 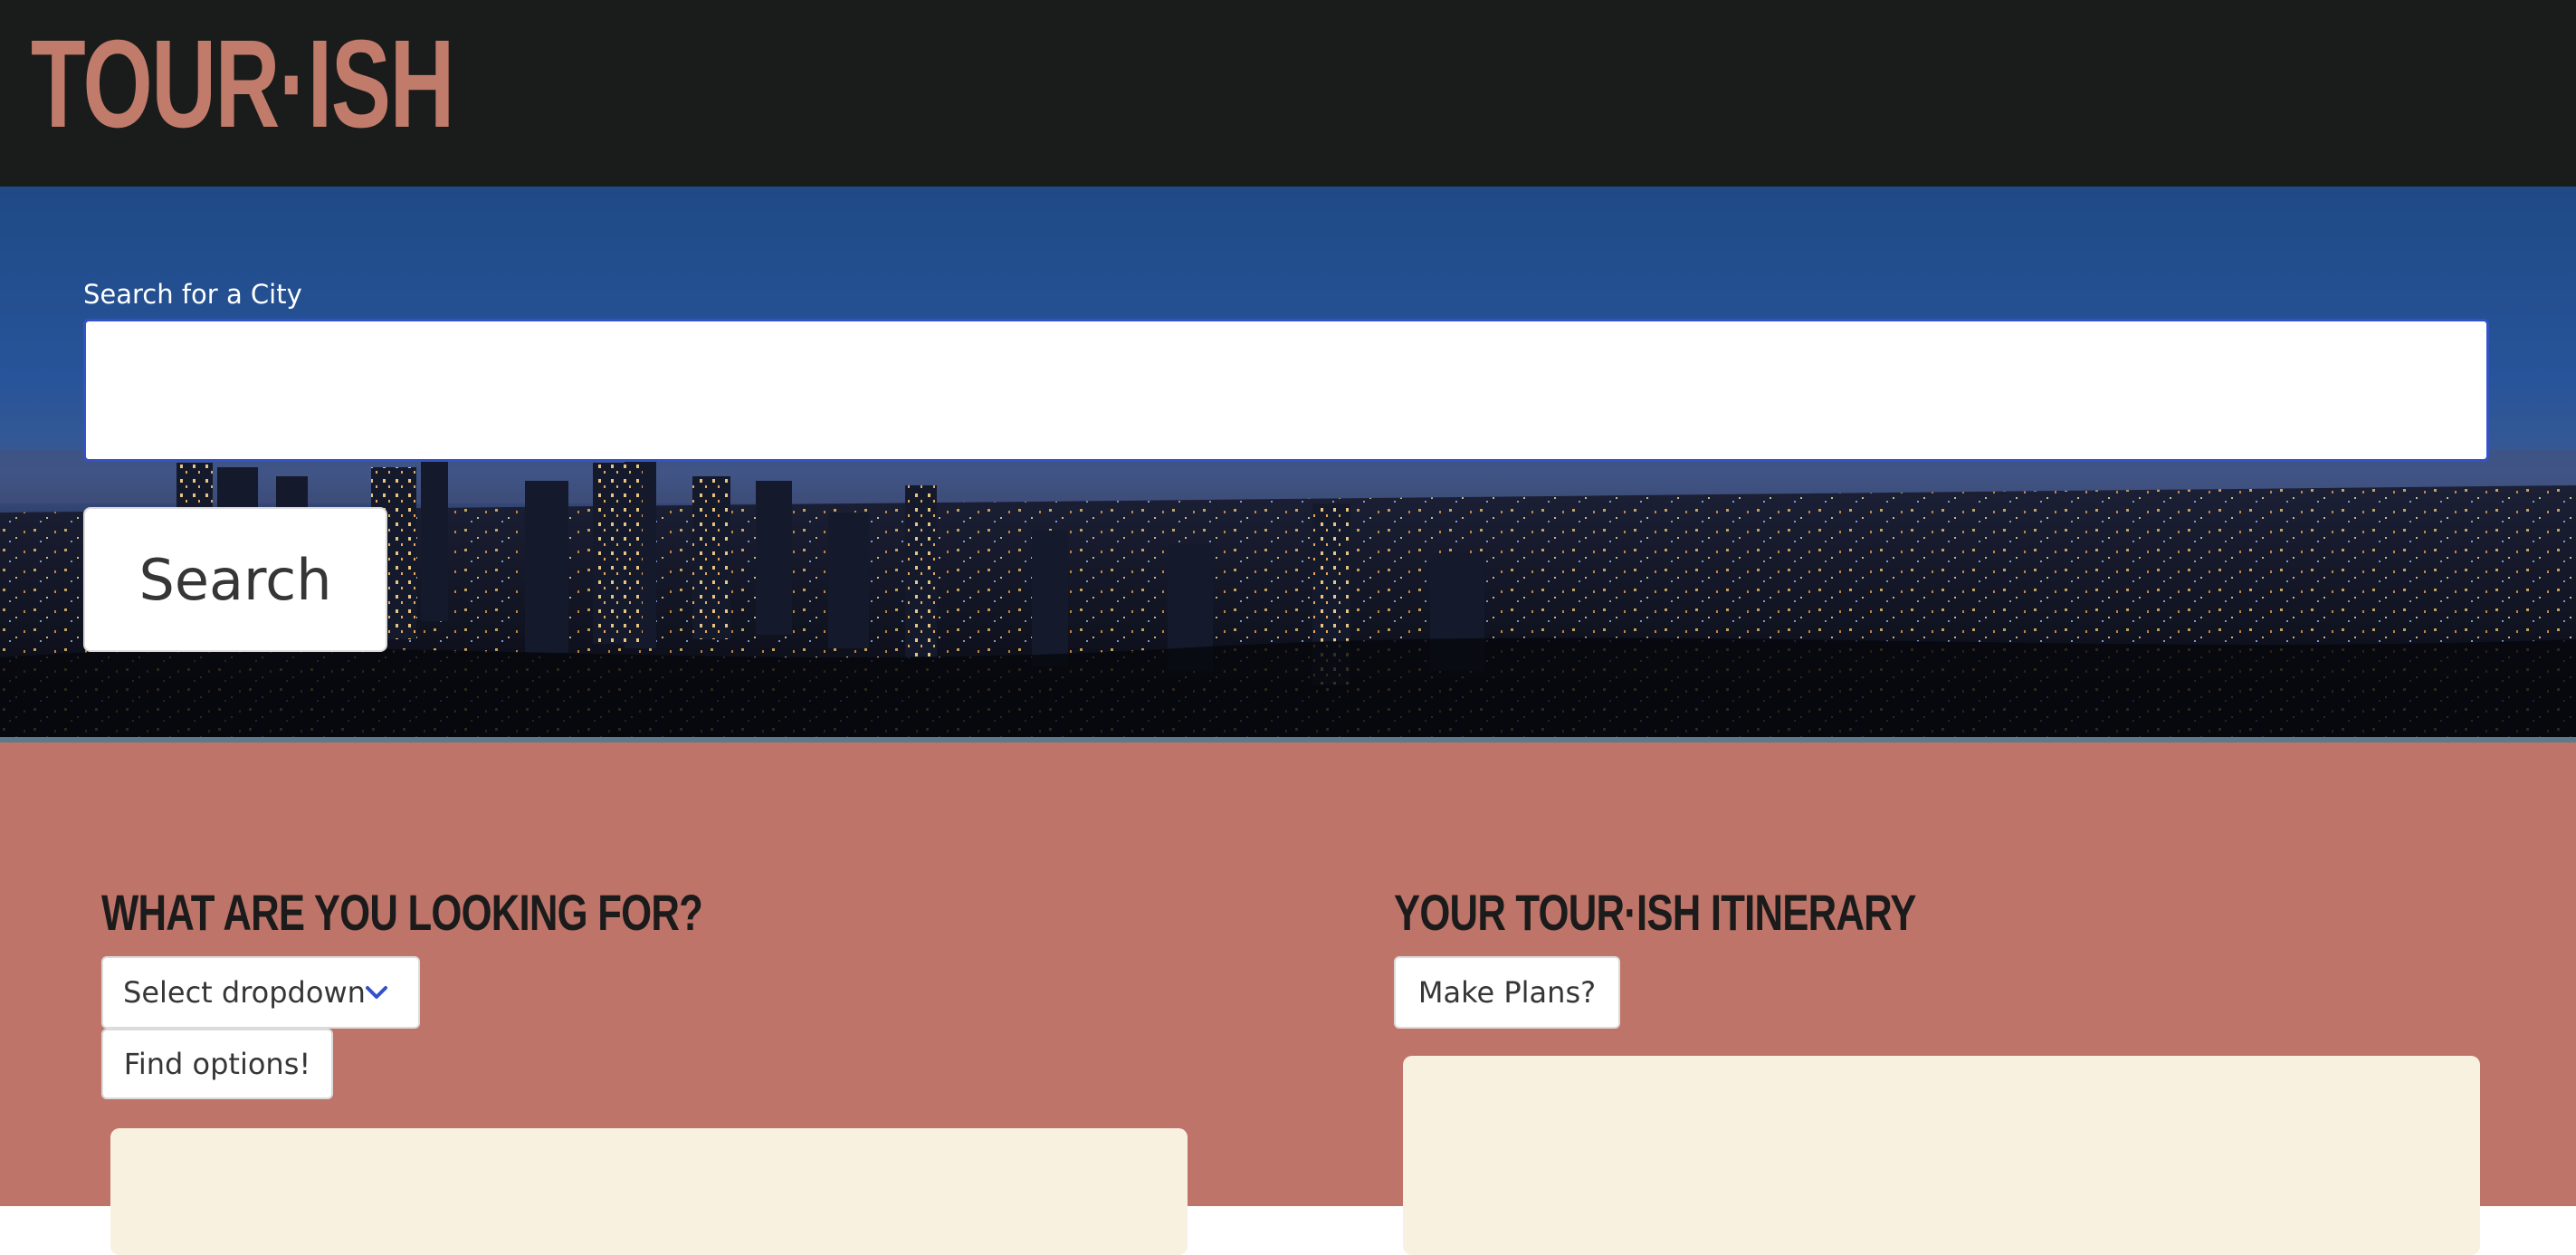 What do you see at coordinates (1507, 992) in the screenshot?
I see `make-plans-button: Make Plans?` at bounding box center [1507, 992].